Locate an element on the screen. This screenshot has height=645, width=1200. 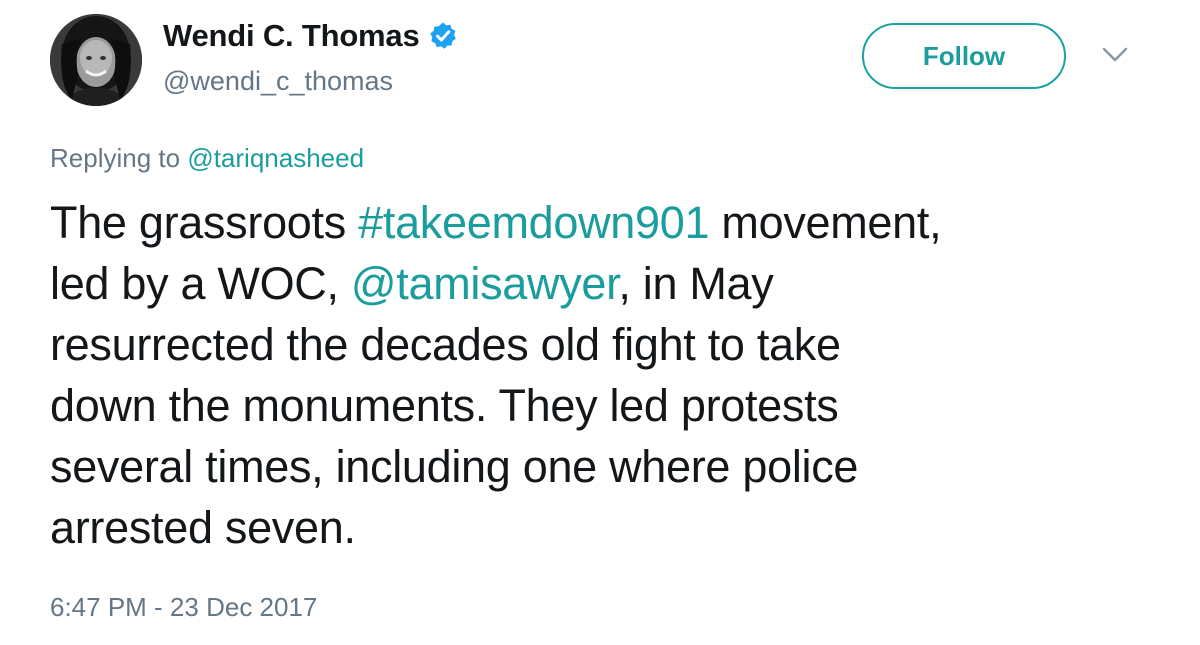
tweet-text-segment: , in May is located at coordinates (696, 283).